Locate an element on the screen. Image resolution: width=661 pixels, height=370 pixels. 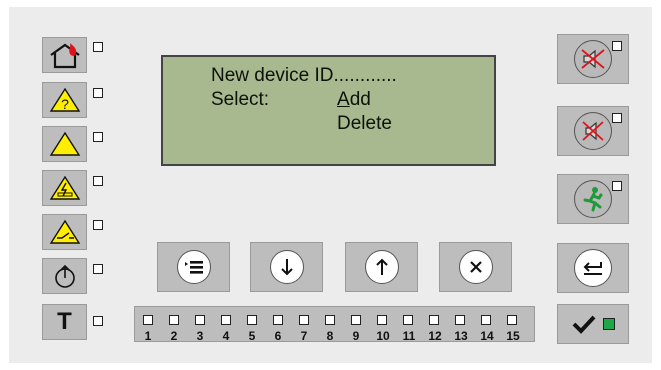
warning-question-button: ? is located at coordinates (64, 100).